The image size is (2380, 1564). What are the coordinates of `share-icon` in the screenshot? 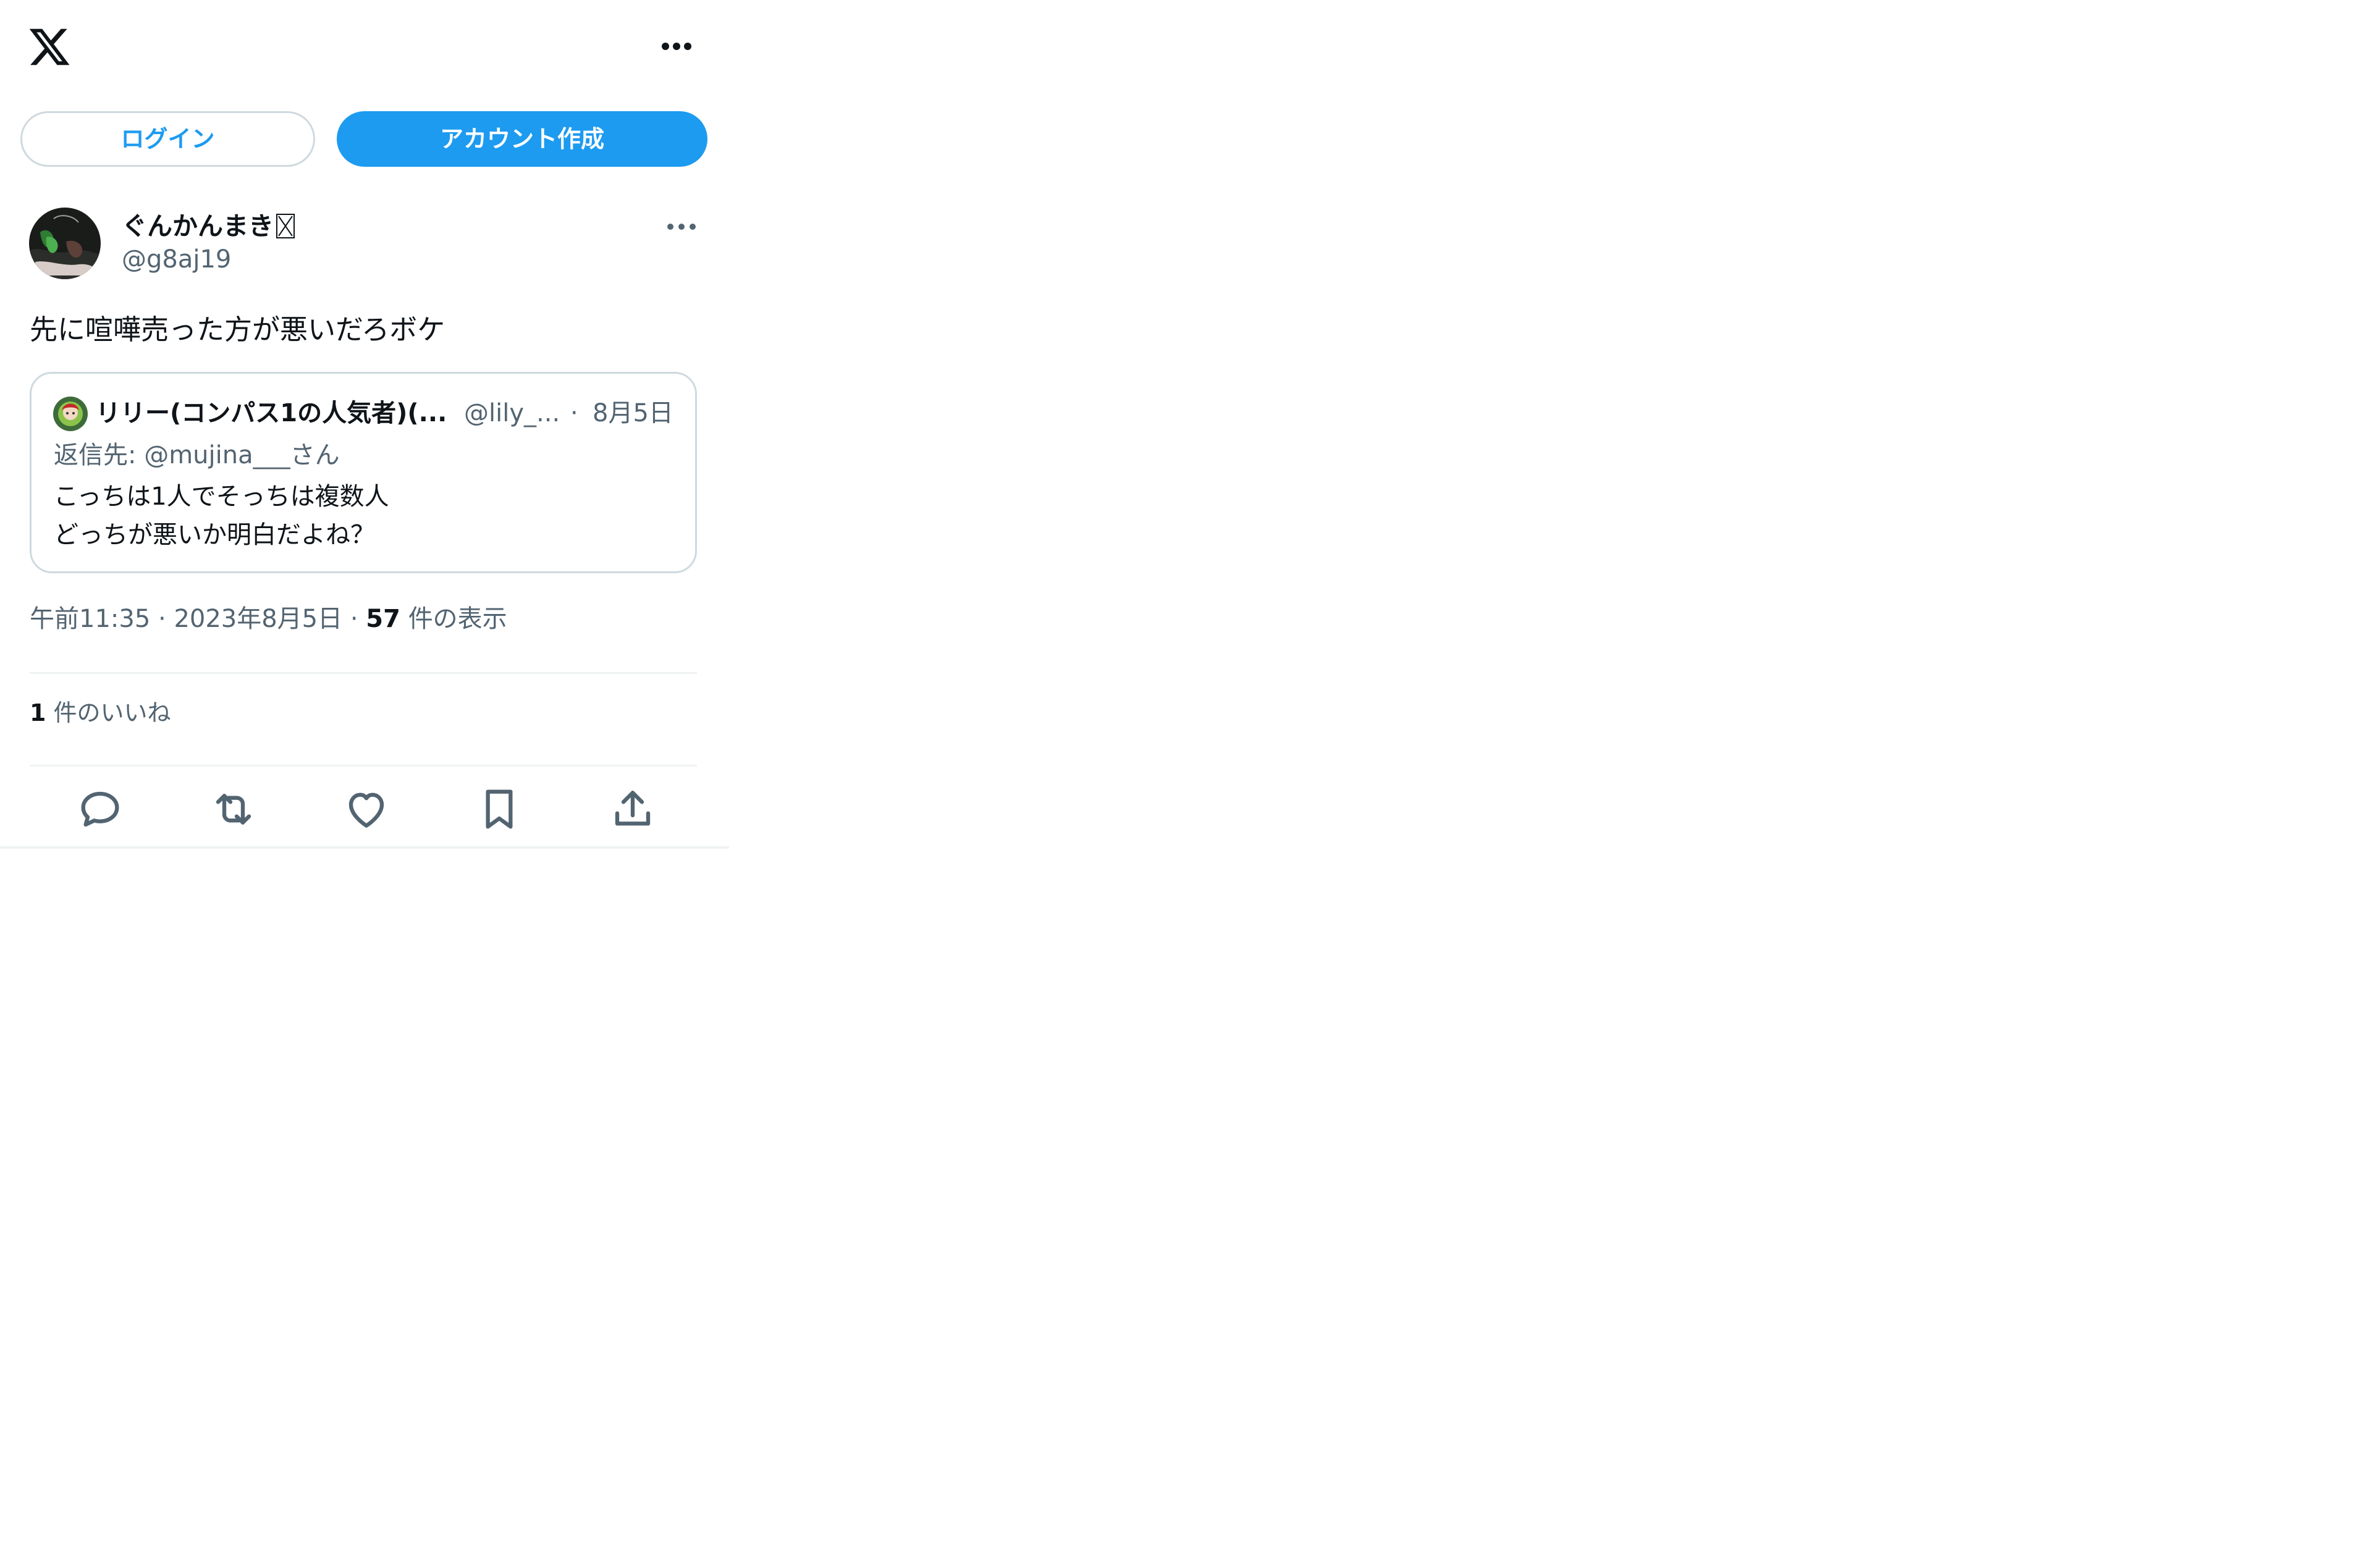 It's located at (632, 809).